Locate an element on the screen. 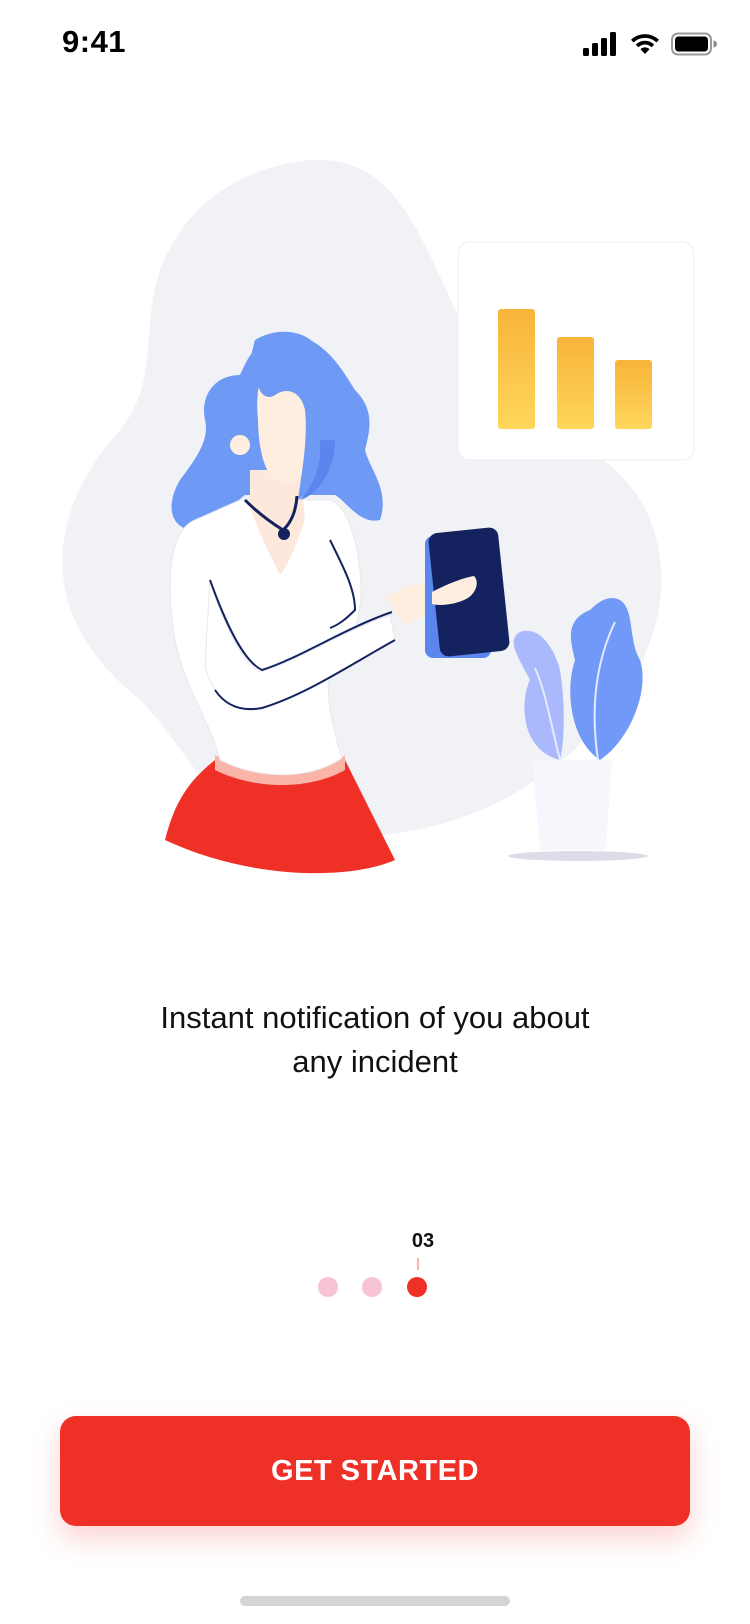 The height and width of the screenshot is (1624, 750). page-indicator: 03 is located at coordinates (375, 1260).